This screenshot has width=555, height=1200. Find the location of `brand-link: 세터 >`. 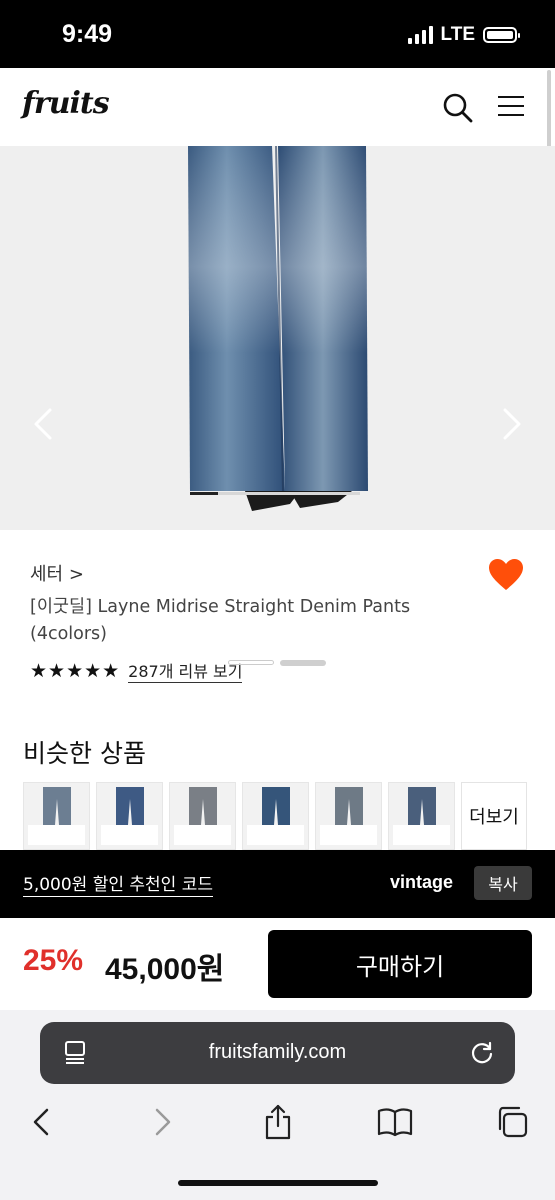

brand-link: 세터 > is located at coordinates (57, 573).